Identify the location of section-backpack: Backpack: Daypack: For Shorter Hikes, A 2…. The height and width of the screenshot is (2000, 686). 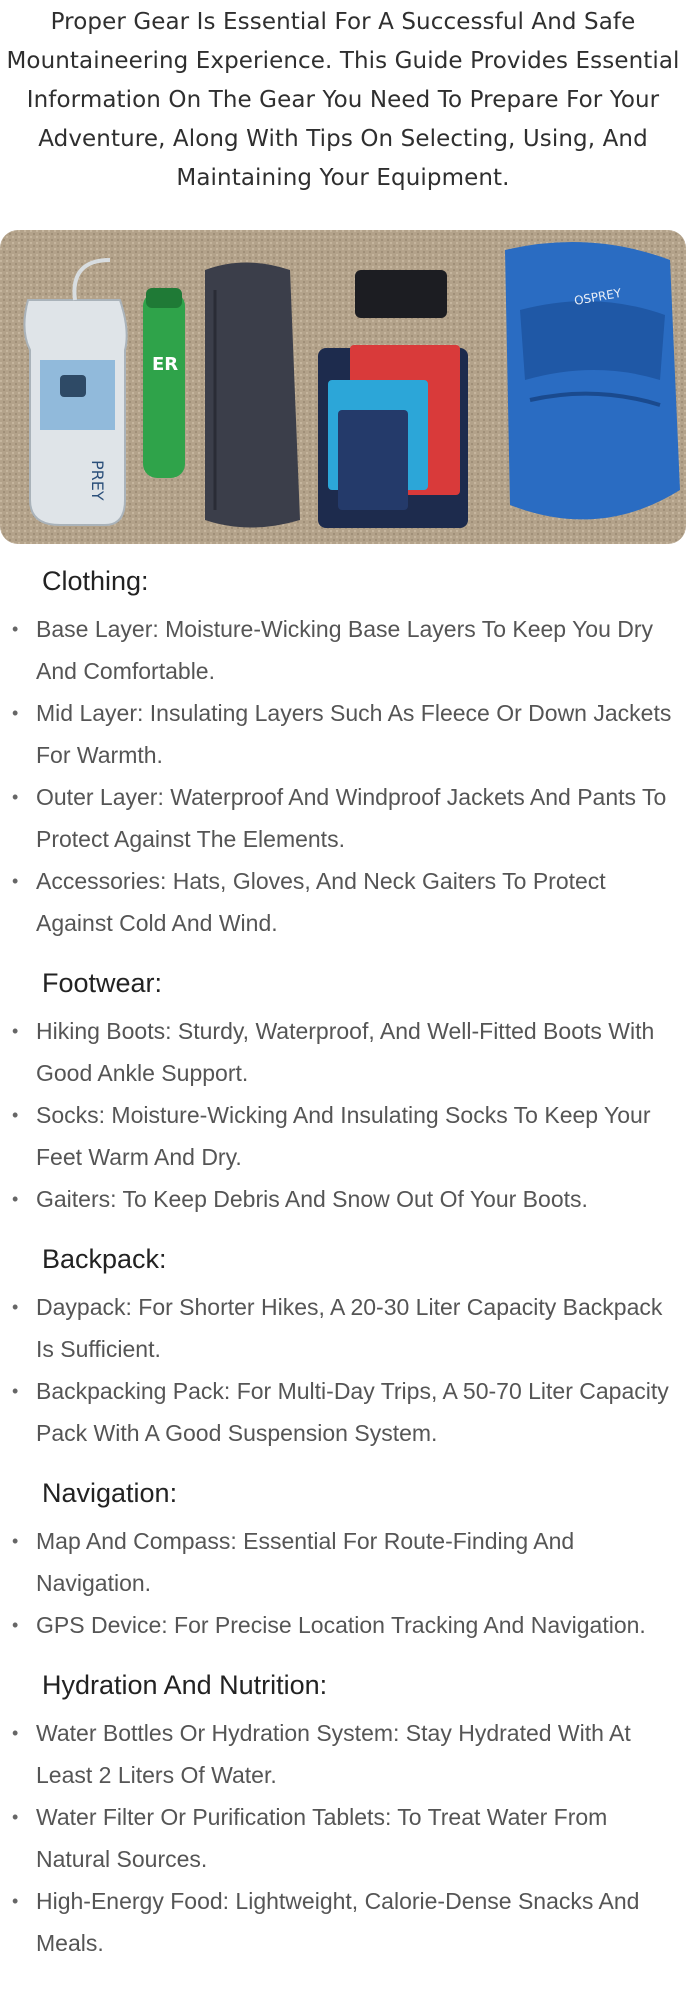
(343, 1346).